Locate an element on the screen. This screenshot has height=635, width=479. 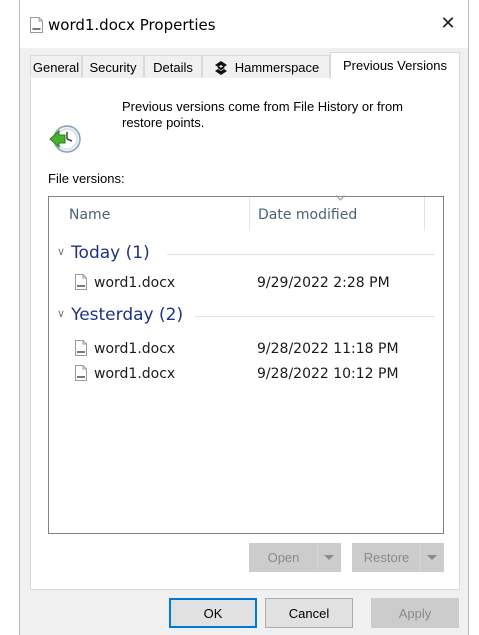
tab-label: Previous Versions is located at coordinates (395, 65).